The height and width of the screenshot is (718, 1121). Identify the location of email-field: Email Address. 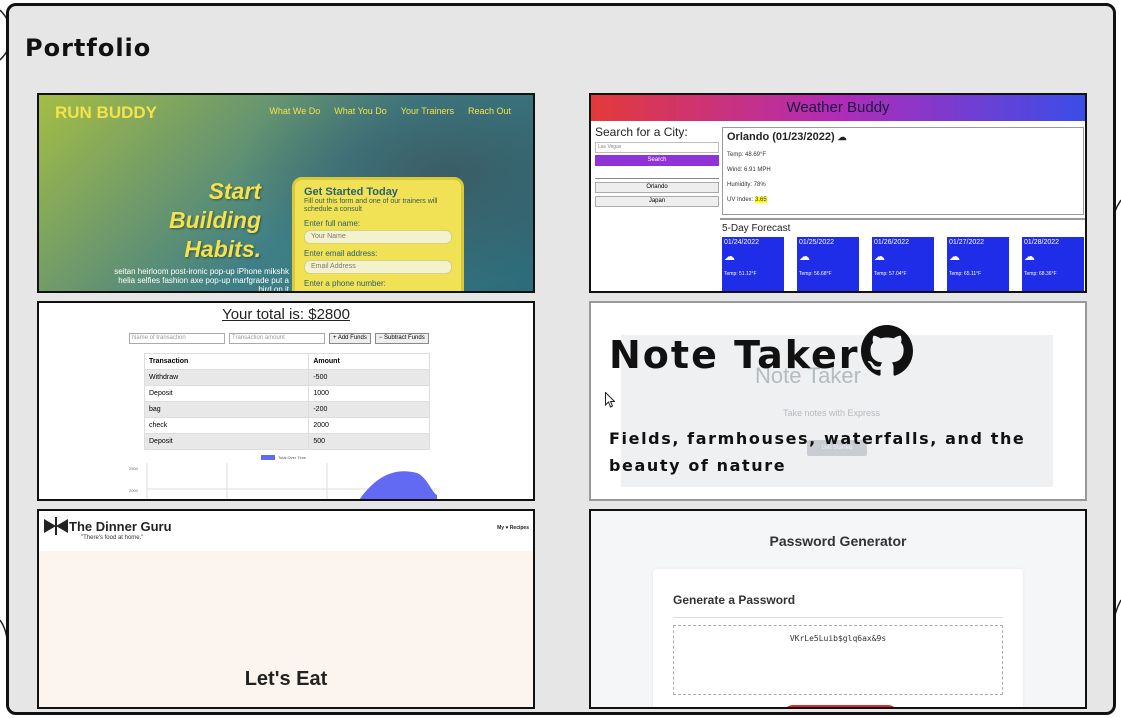
(378, 267).